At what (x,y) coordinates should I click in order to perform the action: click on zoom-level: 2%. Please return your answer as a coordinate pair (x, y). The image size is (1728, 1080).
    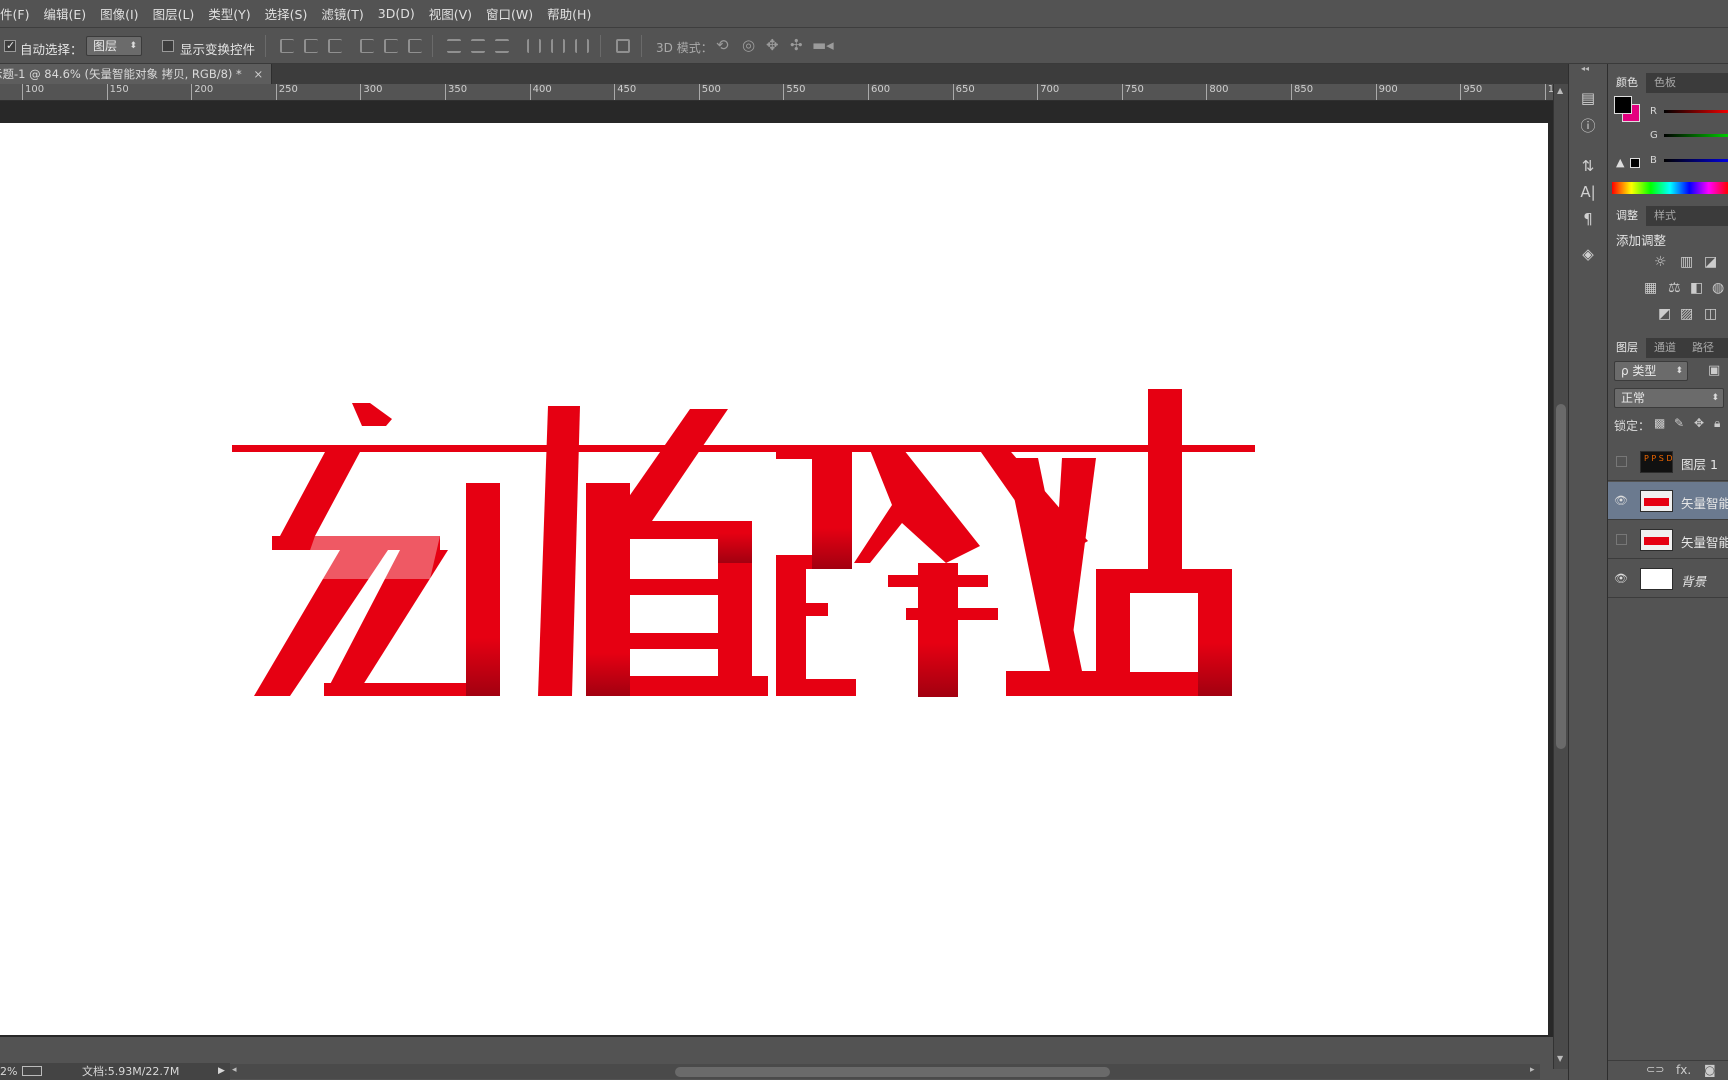
    Looking at the image, I should click on (8, 1071).